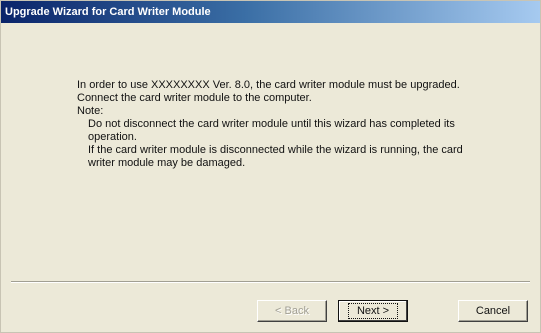  What do you see at coordinates (270, 12) in the screenshot?
I see `title-bar: Upgrade Wizard for Card Writer Module` at bounding box center [270, 12].